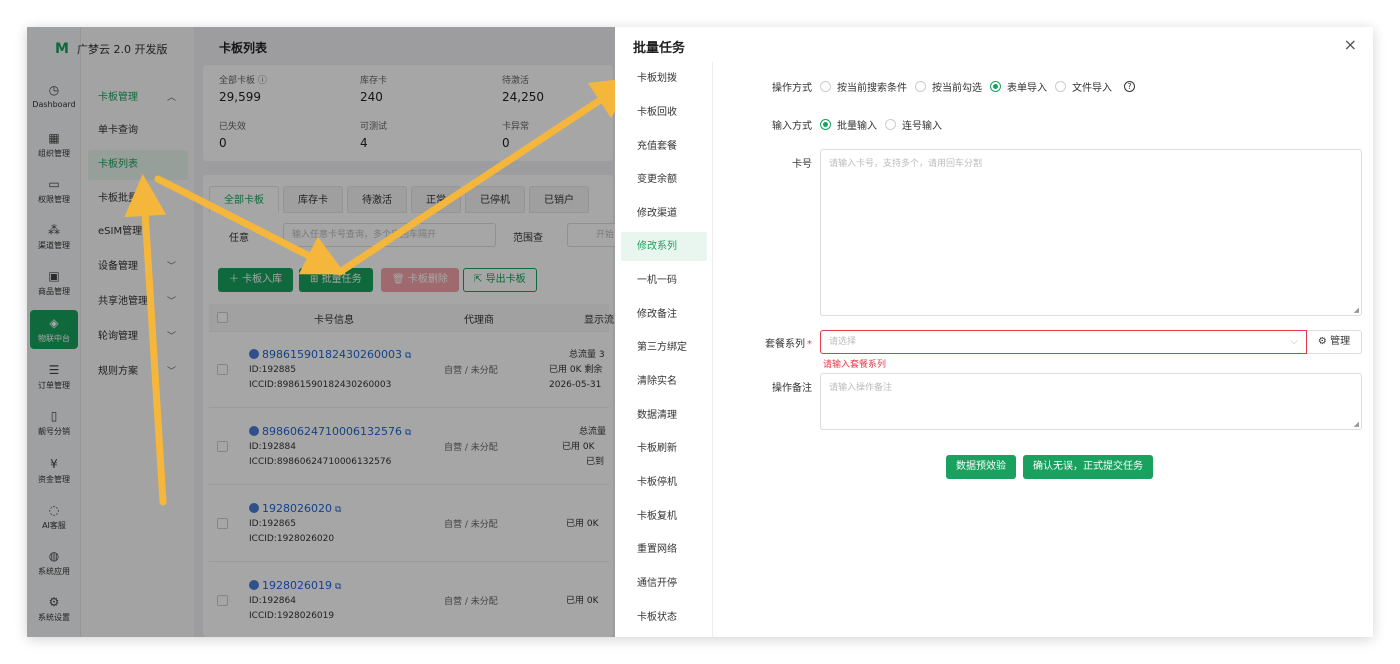  Describe the element at coordinates (250, 225) in the screenshot. I see `arrow-to-batch-button` at that location.